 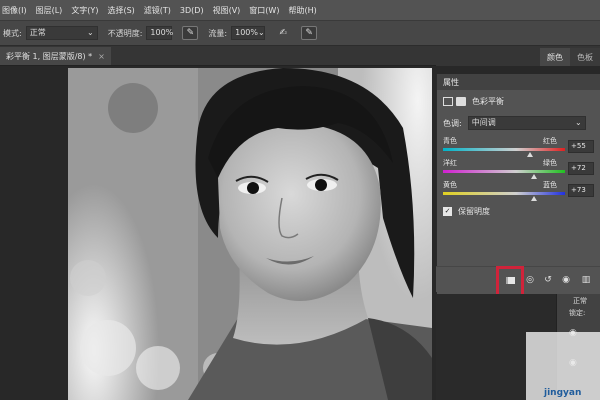 I want to click on highlight-box, so click(x=510, y=281).